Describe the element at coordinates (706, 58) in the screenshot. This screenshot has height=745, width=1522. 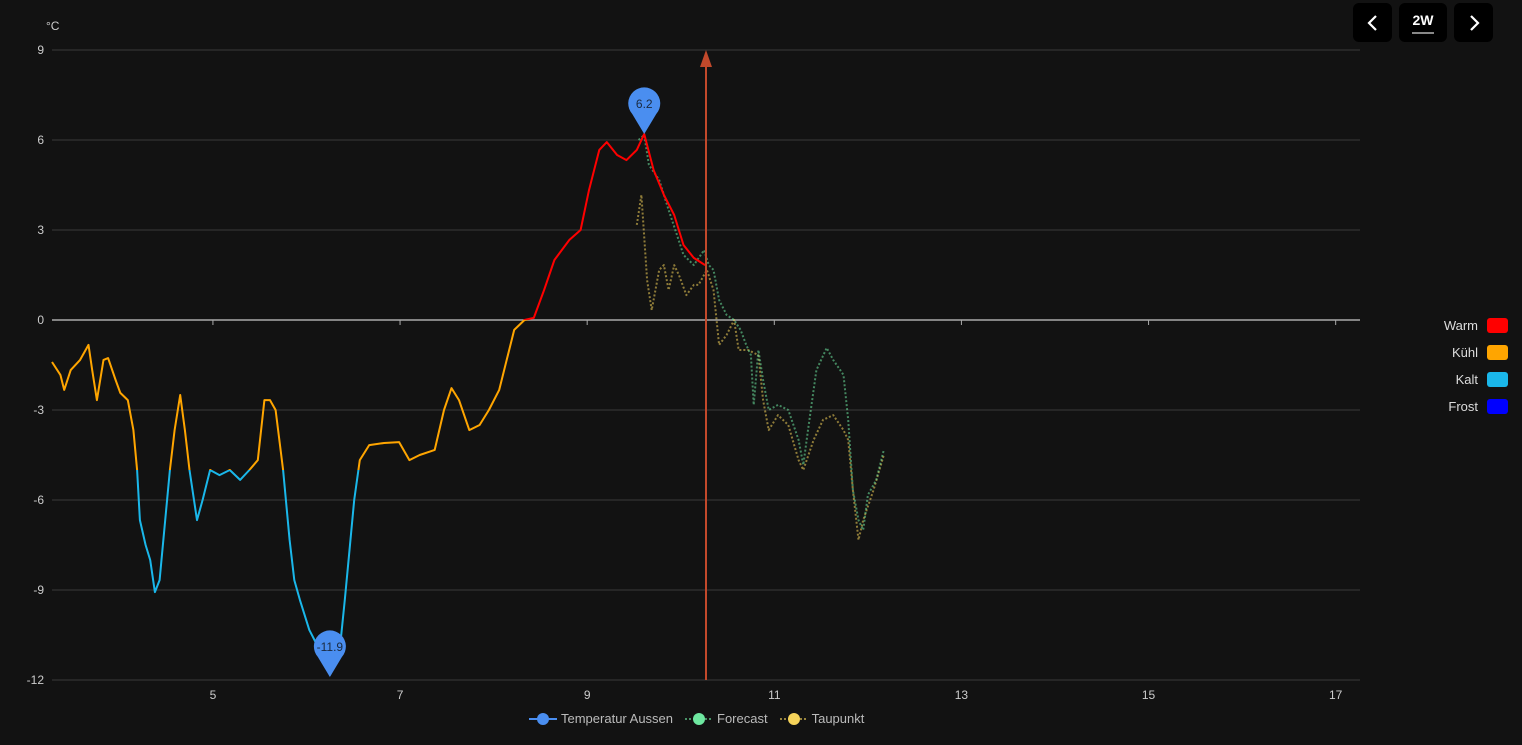
I see `current-time-arrow-icon` at that location.